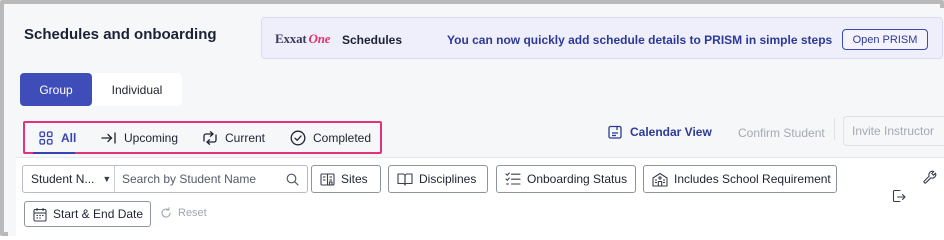 The image size is (944, 240). I want to click on group-toggle-button: Group, so click(56, 89).